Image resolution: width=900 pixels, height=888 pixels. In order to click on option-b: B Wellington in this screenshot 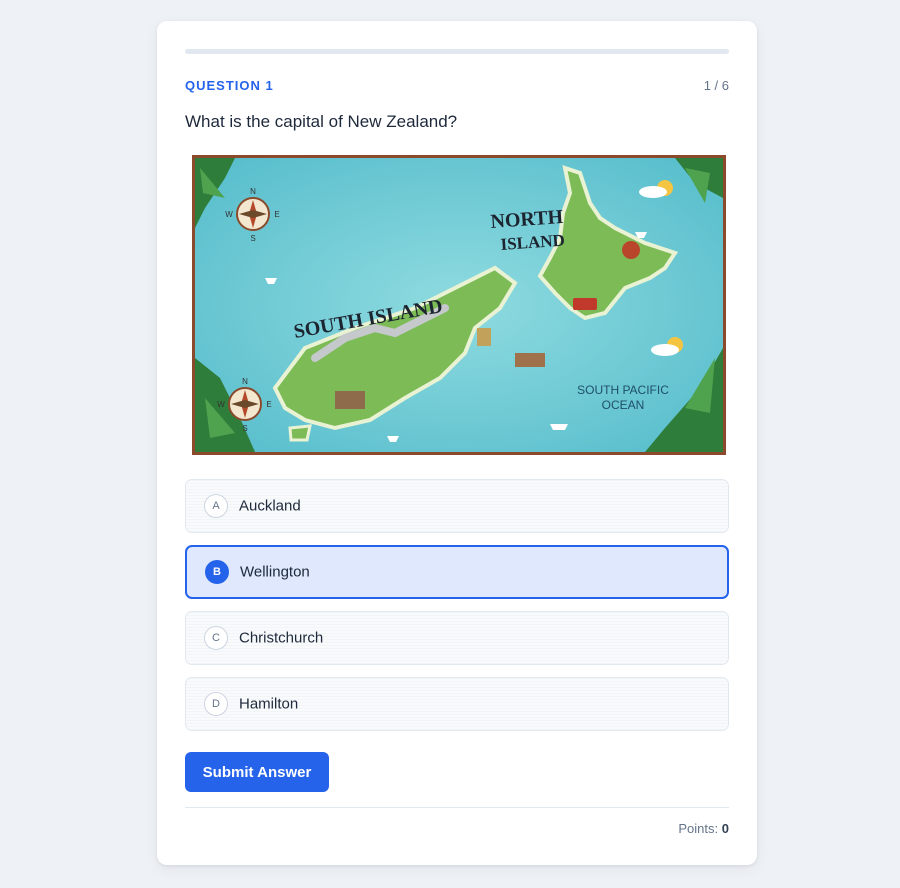, I will do `click(457, 572)`.